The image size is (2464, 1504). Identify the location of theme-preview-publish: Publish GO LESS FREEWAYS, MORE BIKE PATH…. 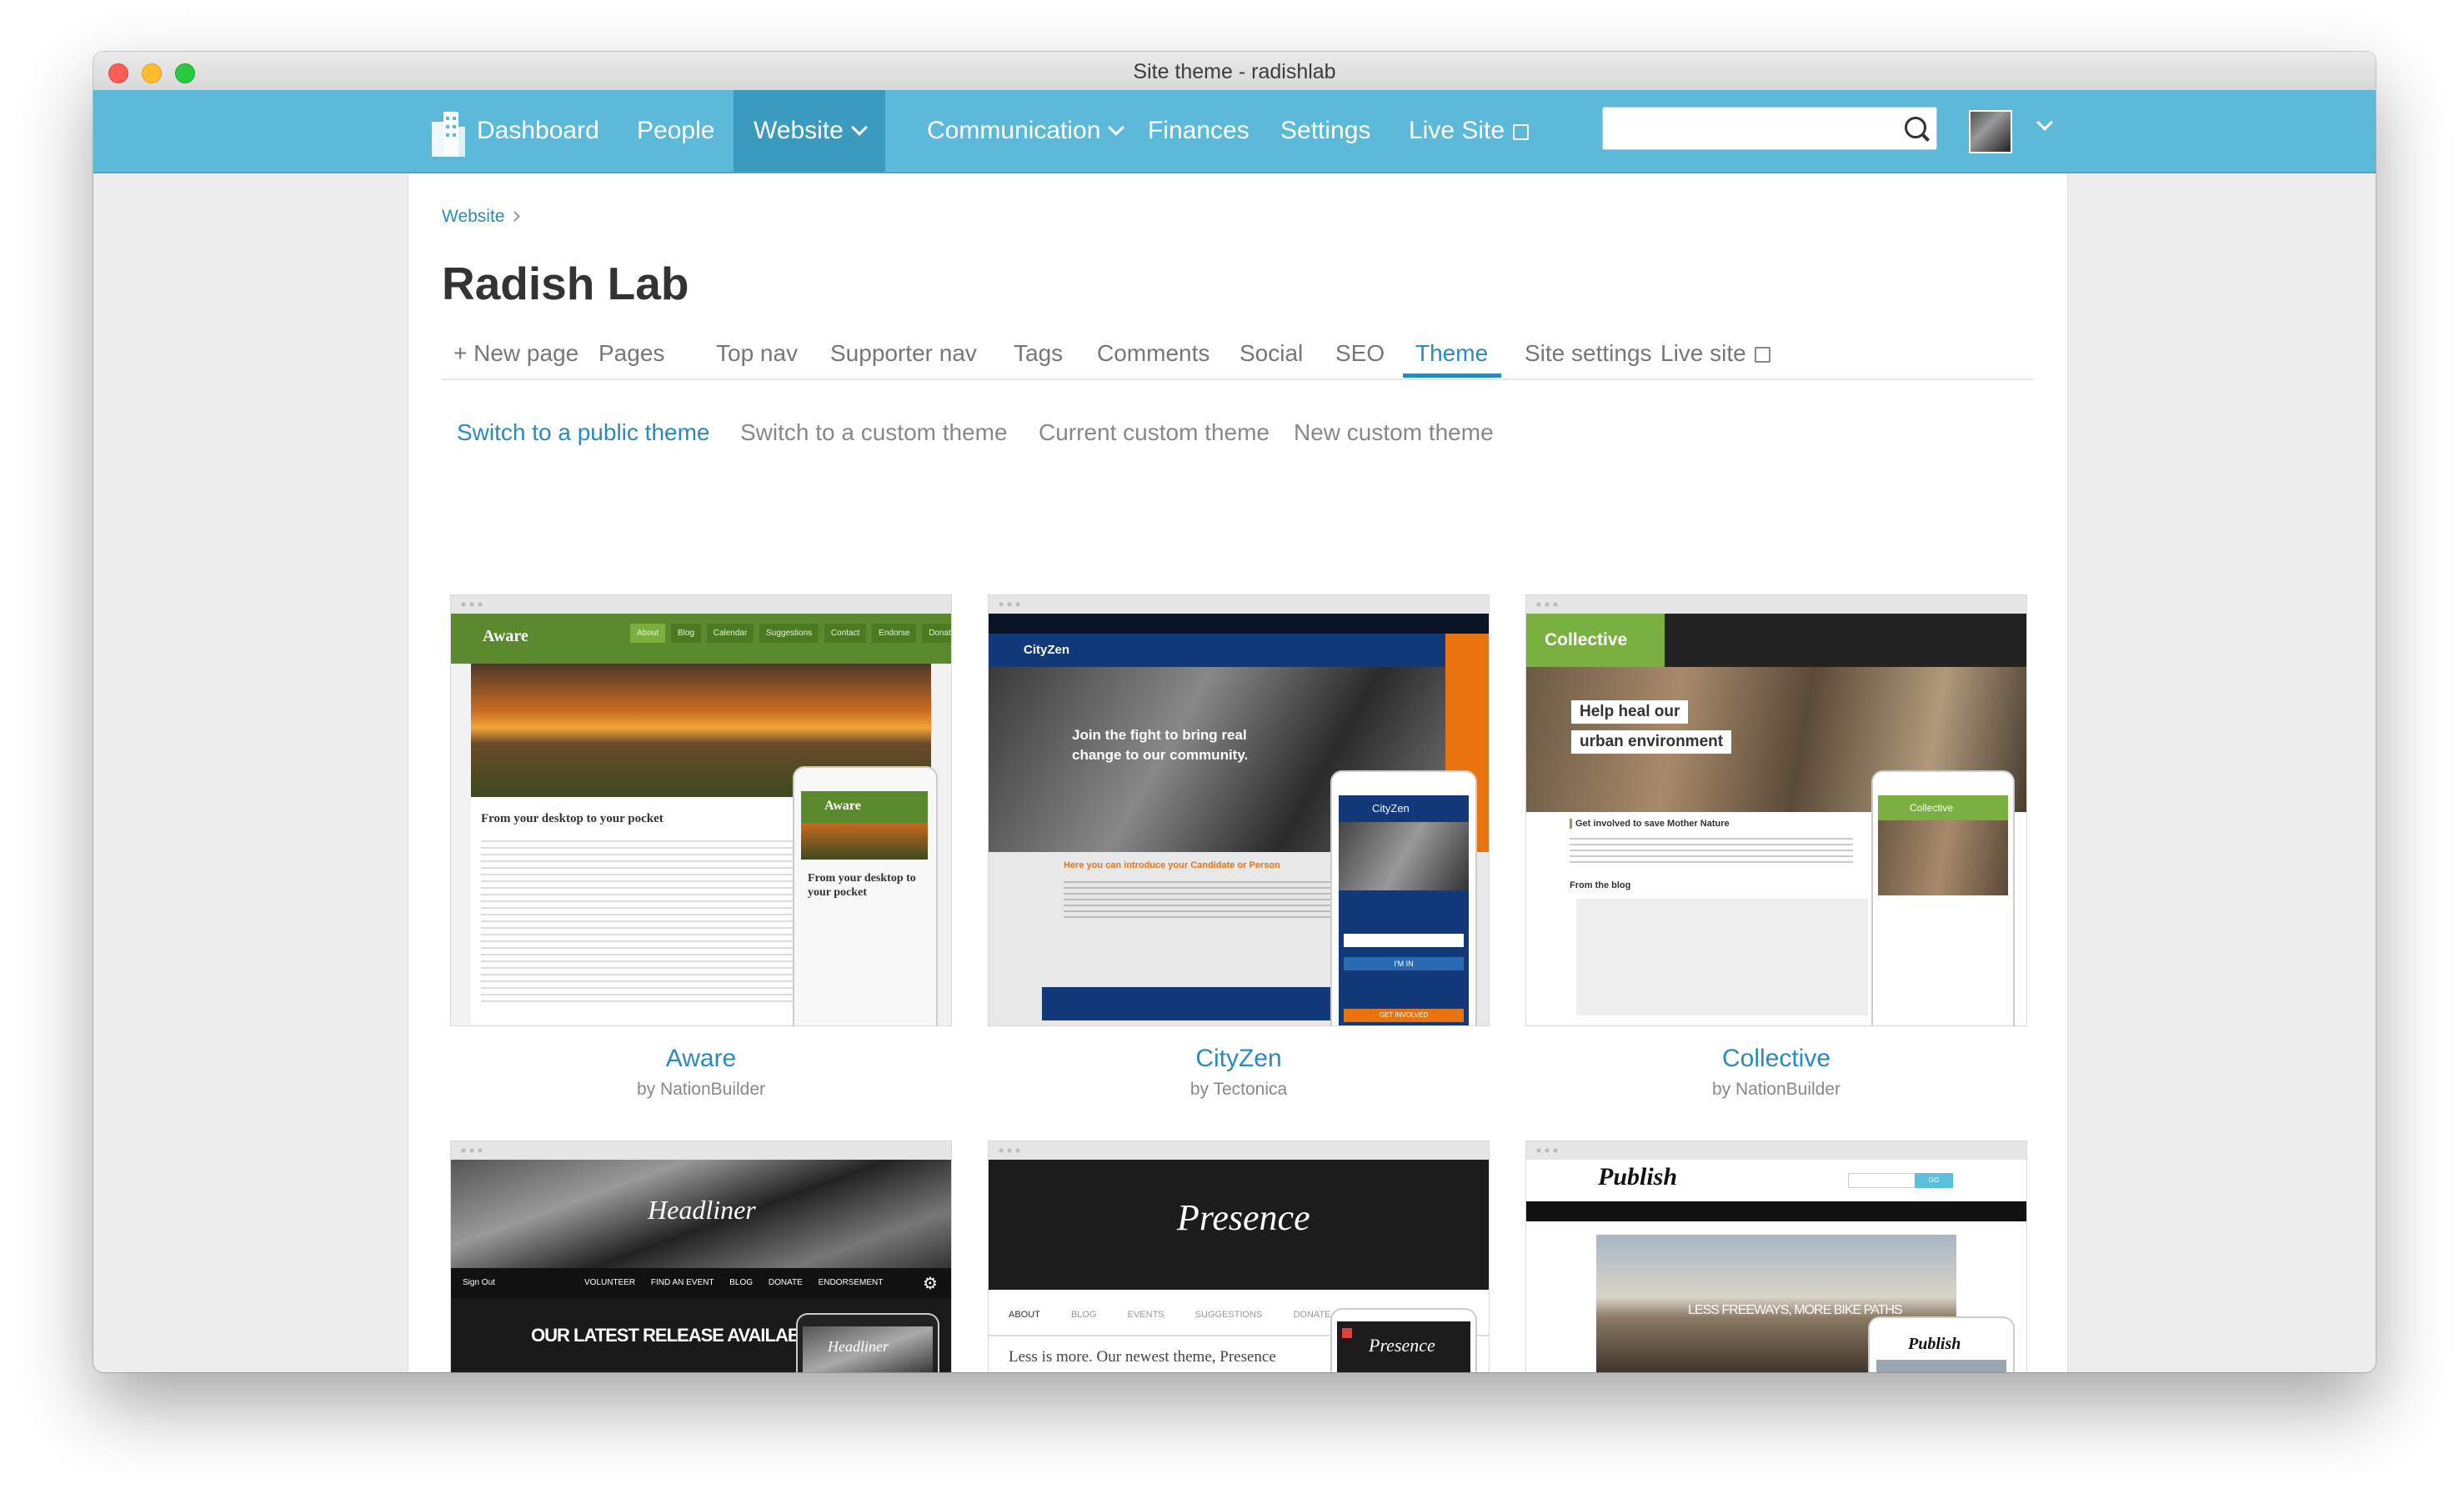
(1776, 1256).